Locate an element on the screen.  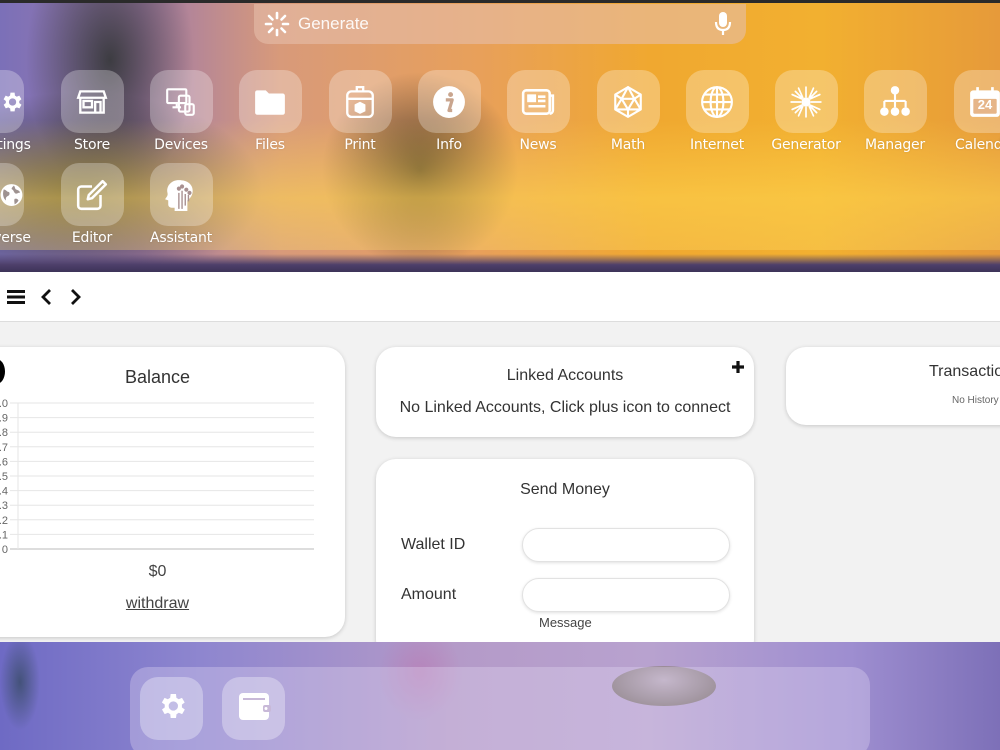
wallet-id-label: Wallet ID is located at coordinates (433, 544).